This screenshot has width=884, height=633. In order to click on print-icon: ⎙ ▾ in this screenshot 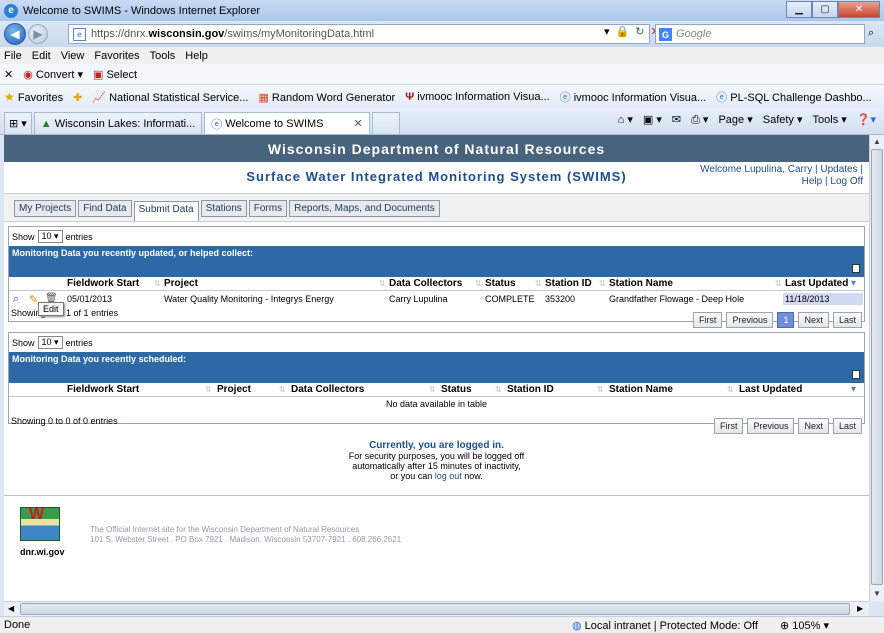, I will do `click(699, 120)`.